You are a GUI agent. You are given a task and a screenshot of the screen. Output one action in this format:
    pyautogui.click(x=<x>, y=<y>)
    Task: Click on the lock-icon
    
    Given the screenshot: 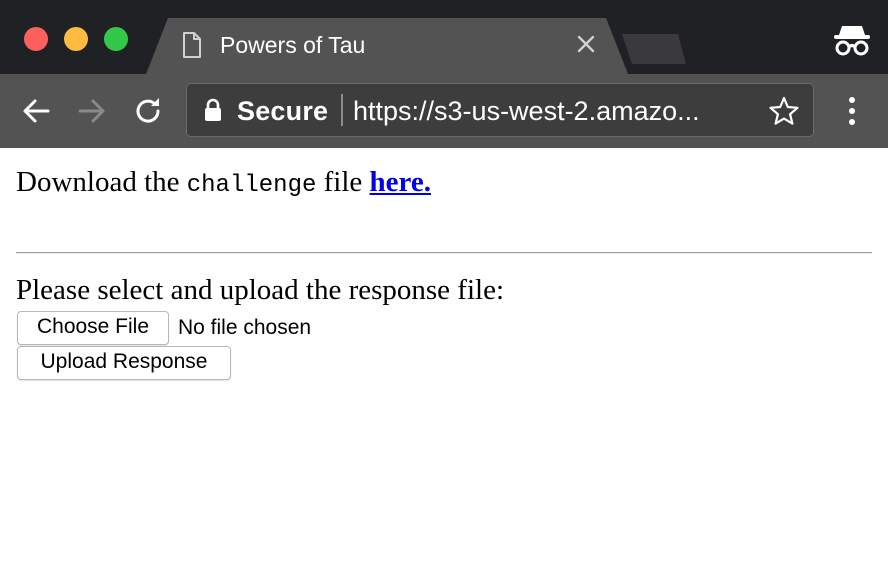 What is the action you would take?
    pyautogui.click(x=213, y=109)
    